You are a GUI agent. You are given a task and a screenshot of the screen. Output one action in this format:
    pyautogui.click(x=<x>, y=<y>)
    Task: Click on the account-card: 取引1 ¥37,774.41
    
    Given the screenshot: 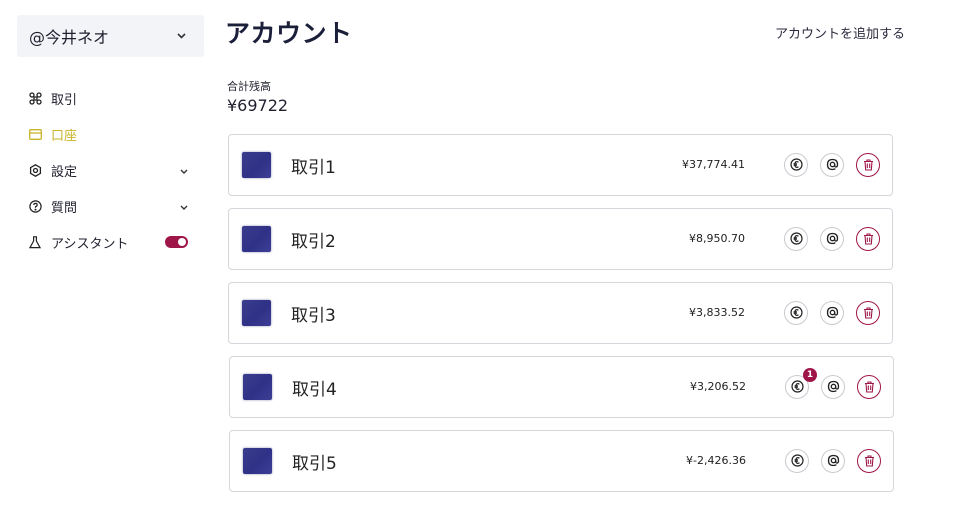 What is the action you would take?
    pyautogui.click(x=560, y=165)
    